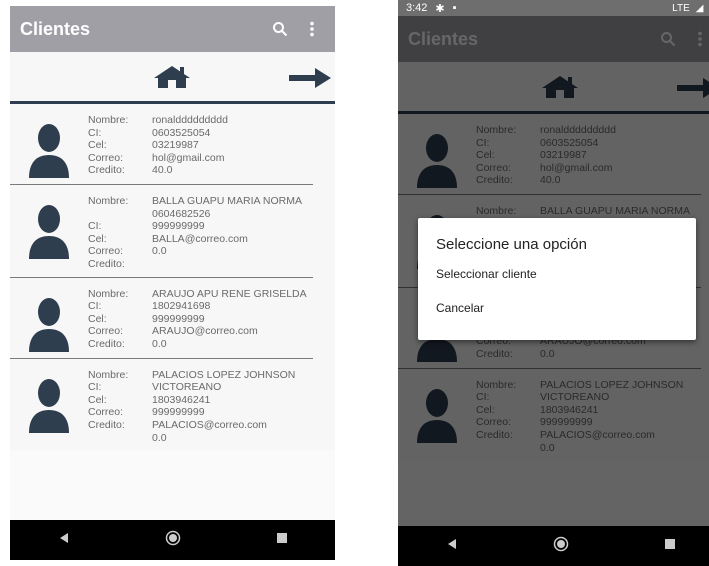 This screenshot has height=566, width=709. Describe the element at coordinates (181, 399) in the screenshot. I see `client-ci: 1803946241` at that location.